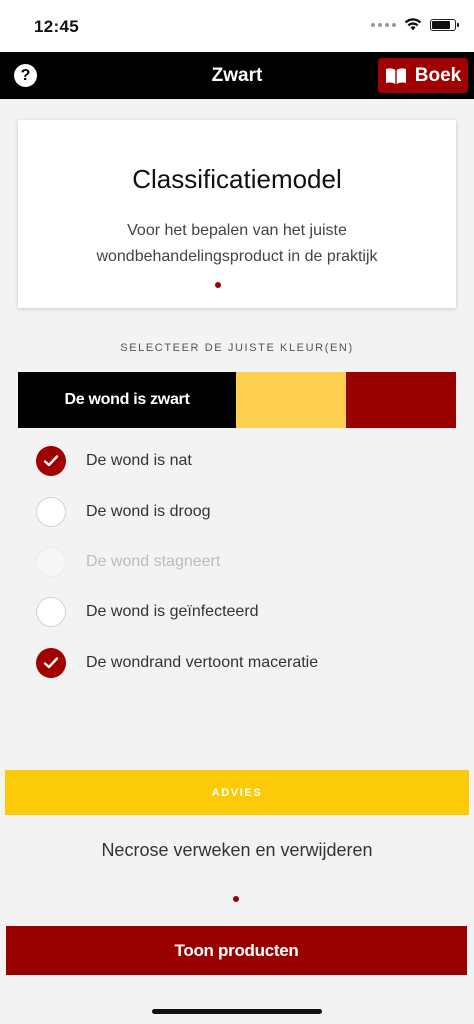 Image resolution: width=474 pixels, height=1024 pixels. What do you see at coordinates (56, 26) in the screenshot?
I see `status-time: 12:45` at bounding box center [56, 26].